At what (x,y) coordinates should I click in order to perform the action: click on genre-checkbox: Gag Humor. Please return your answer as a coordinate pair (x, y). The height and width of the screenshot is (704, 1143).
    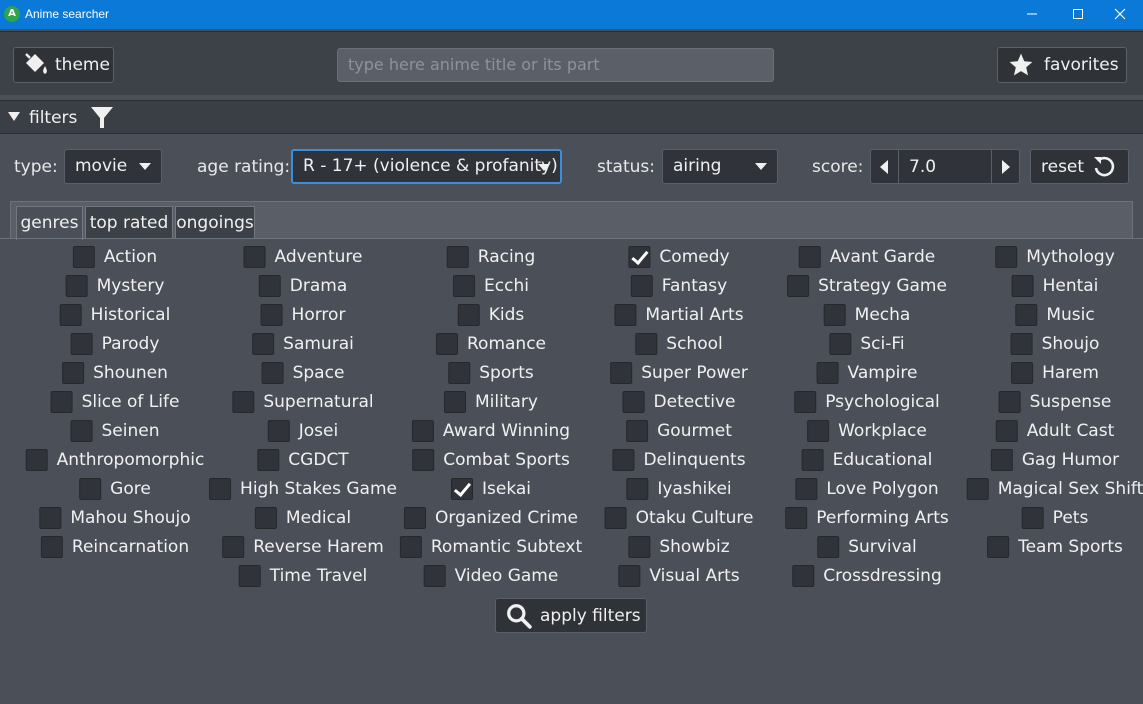
    Looking at the image, I should click on (1054, 460).